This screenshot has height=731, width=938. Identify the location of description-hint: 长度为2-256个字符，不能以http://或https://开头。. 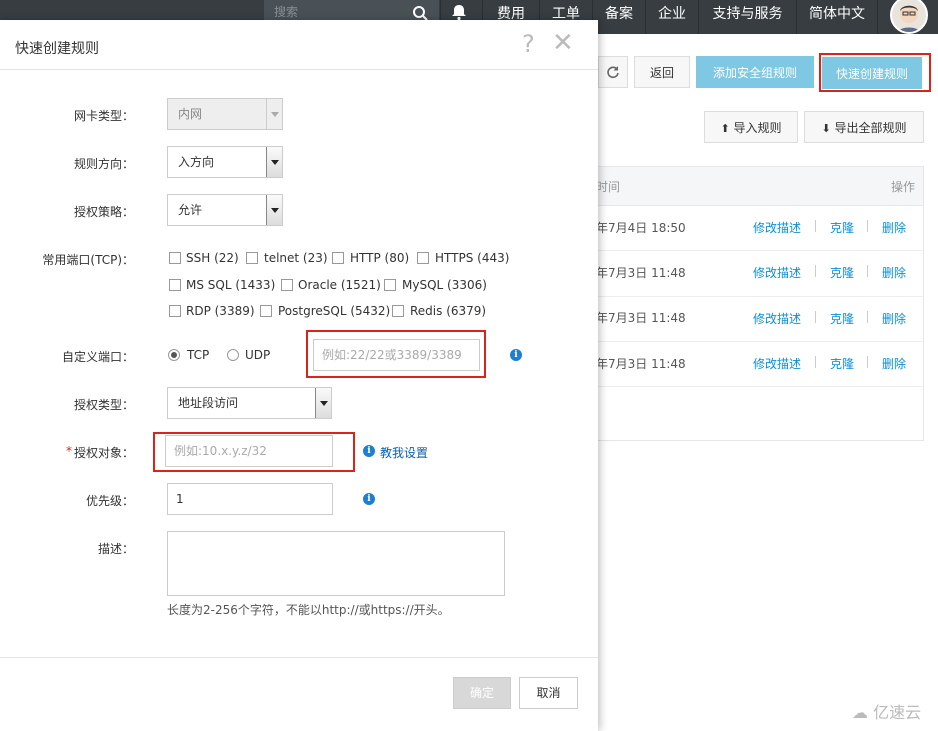
(308, 610).